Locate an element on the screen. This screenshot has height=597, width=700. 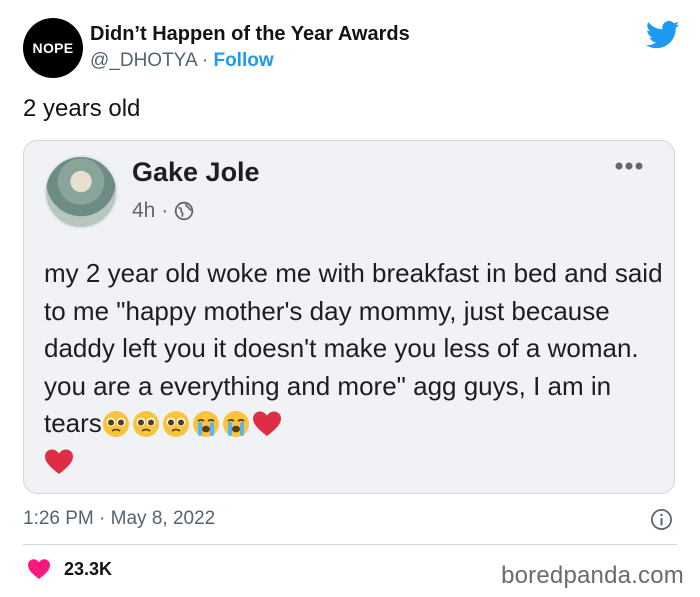
avatar-text: NOPE is located at coordinates (53, 48).